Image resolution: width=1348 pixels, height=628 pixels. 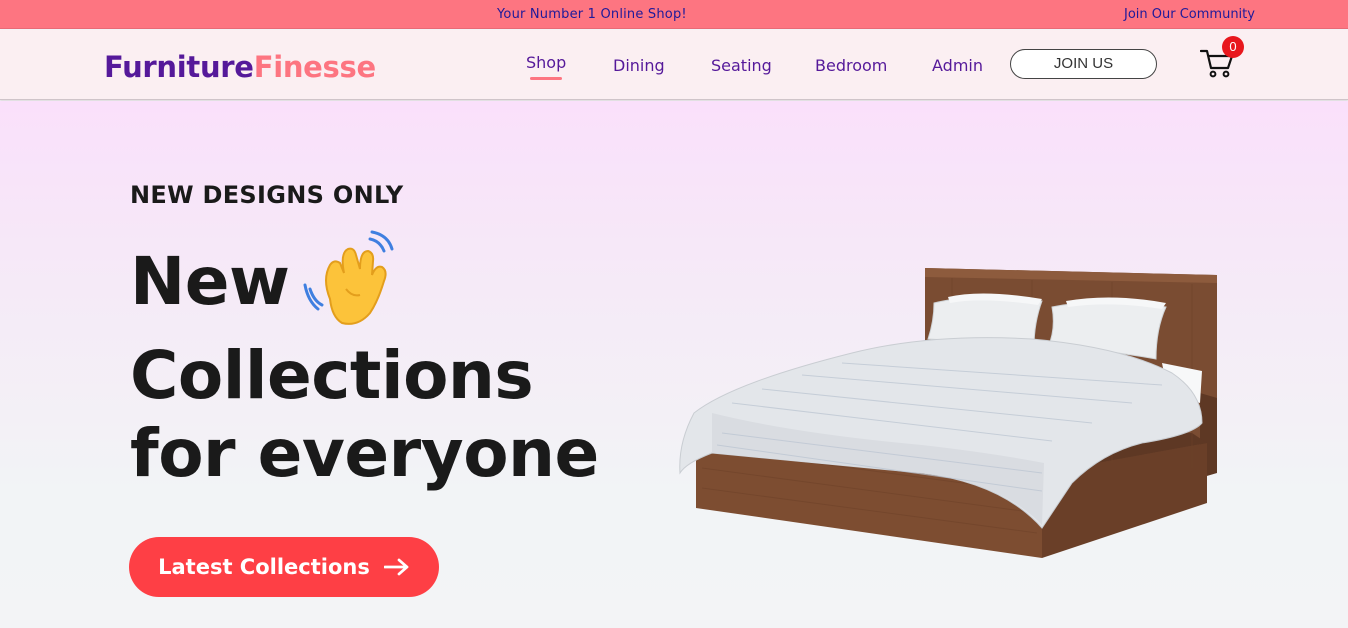 I want to click on hero-title-line-2: Collections, so click(x=332, y=375).